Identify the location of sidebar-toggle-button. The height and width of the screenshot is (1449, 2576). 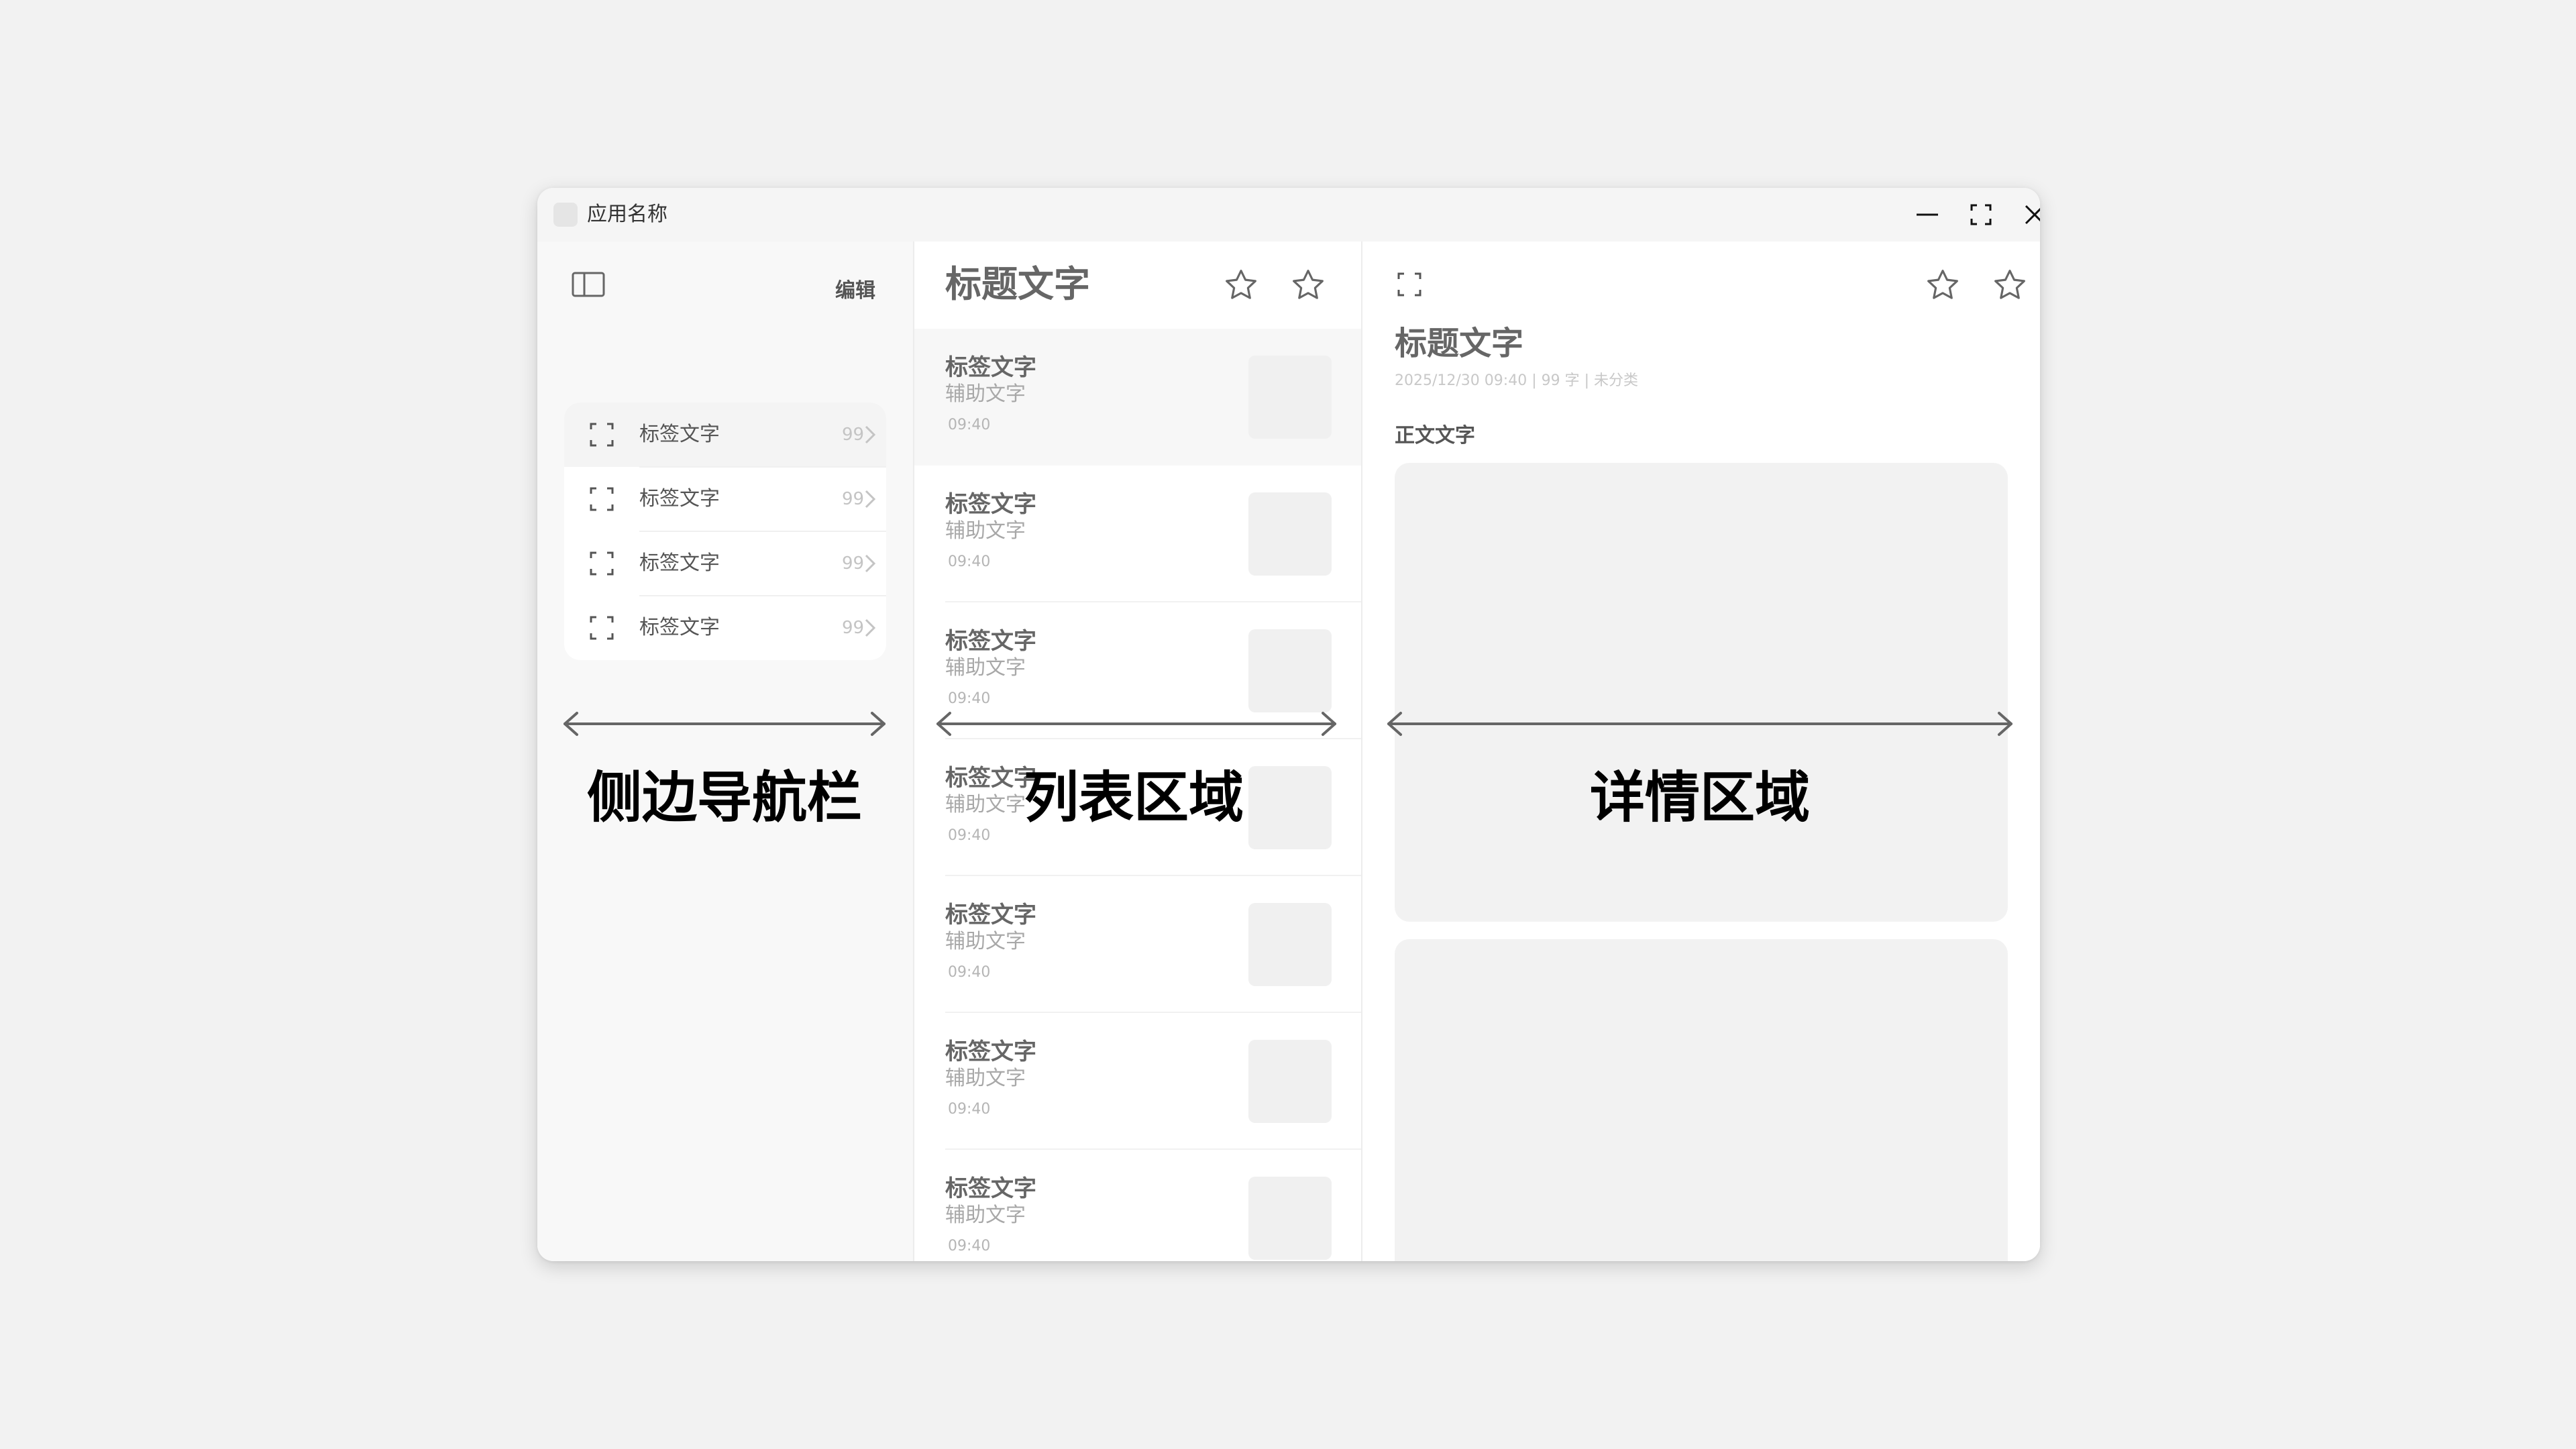
(588, 284).